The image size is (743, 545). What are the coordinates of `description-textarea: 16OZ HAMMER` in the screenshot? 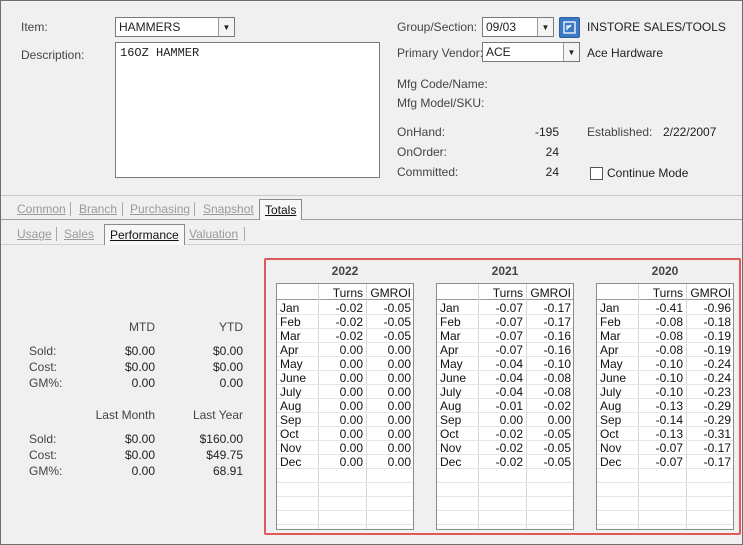 It's located at (247, 110).